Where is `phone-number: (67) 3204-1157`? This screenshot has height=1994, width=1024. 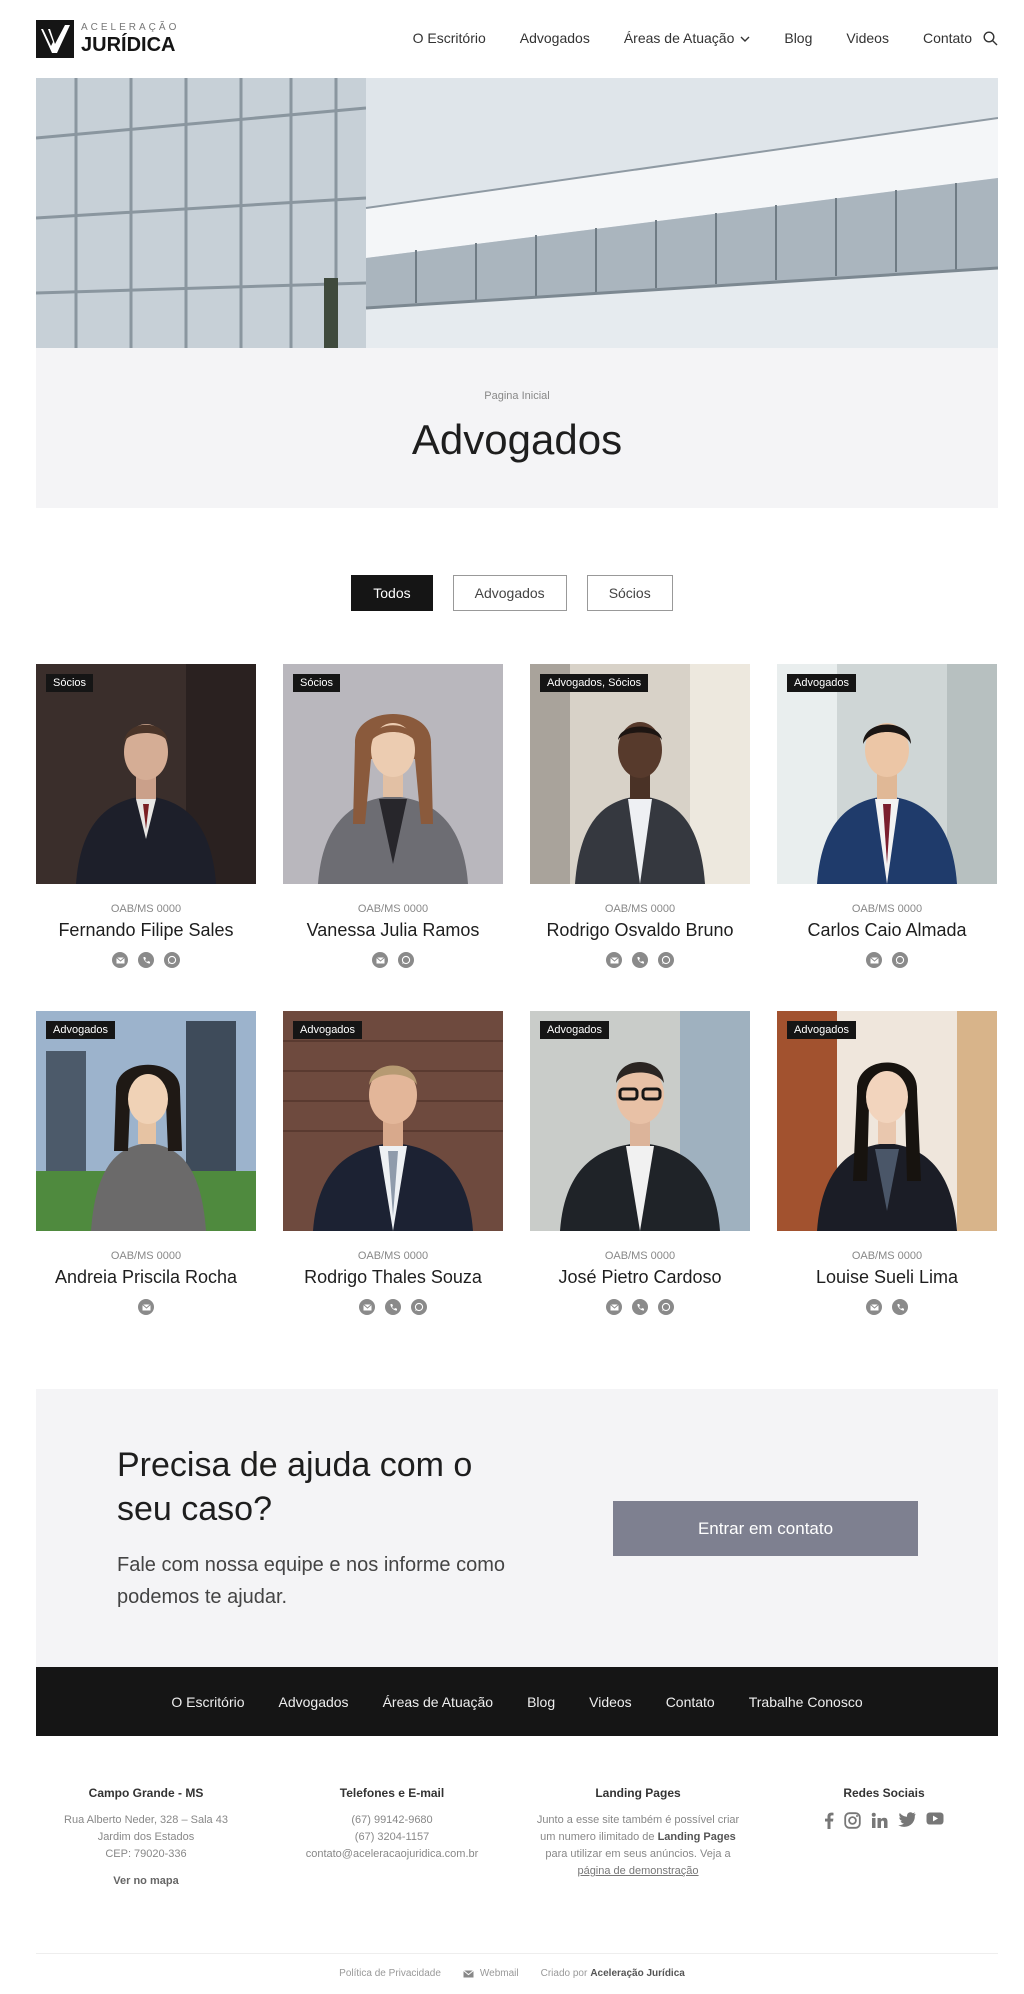 phone-number: (67) 3204-1157 is located at coordinates (392, 1837).